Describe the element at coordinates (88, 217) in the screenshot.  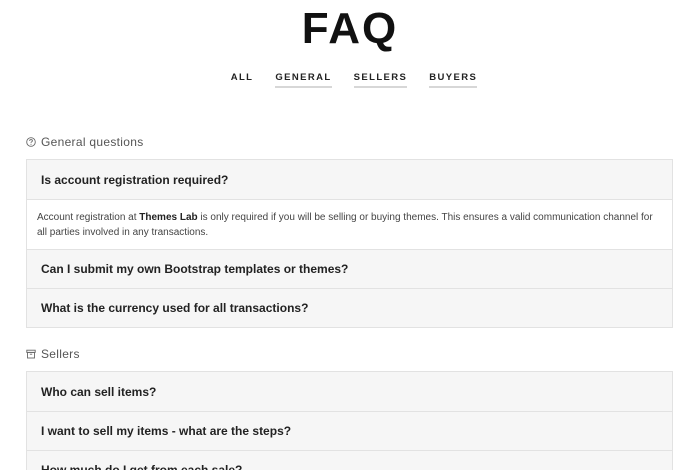
I see `answer-text-prefix: Account registration at` at that location.